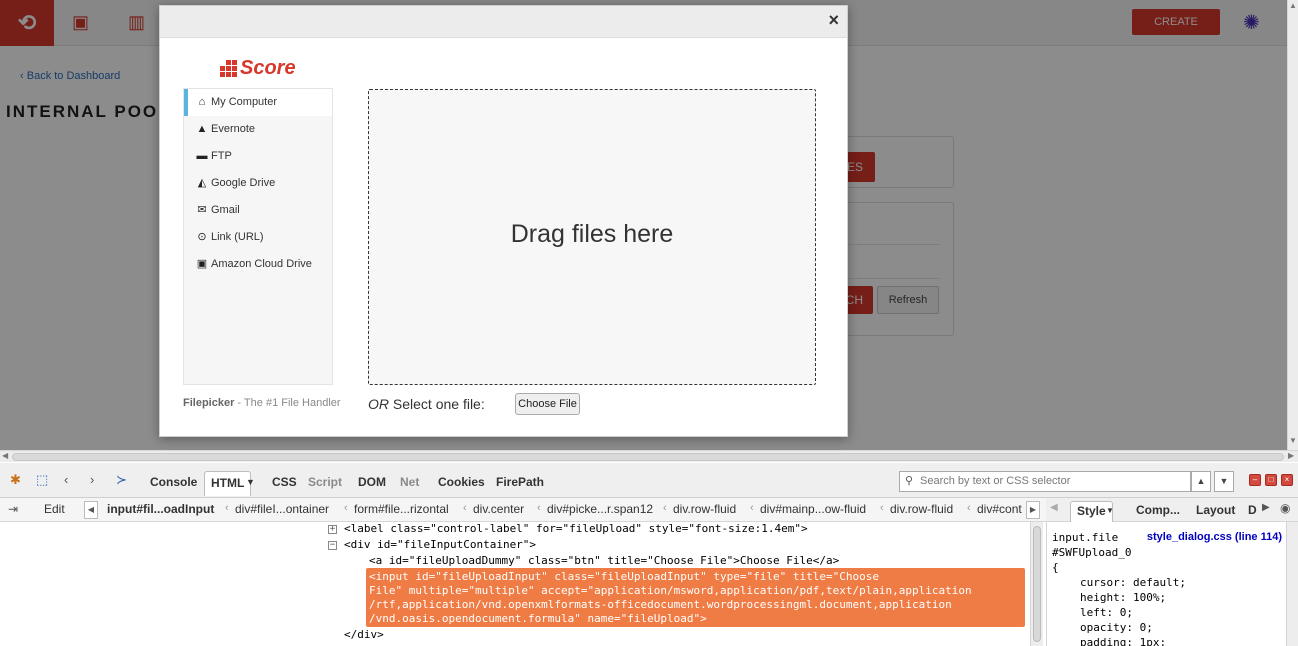  Describe the element at coordinates (520, 483) in the screenshot. I see `tab-firepath: FirePath` at that location.